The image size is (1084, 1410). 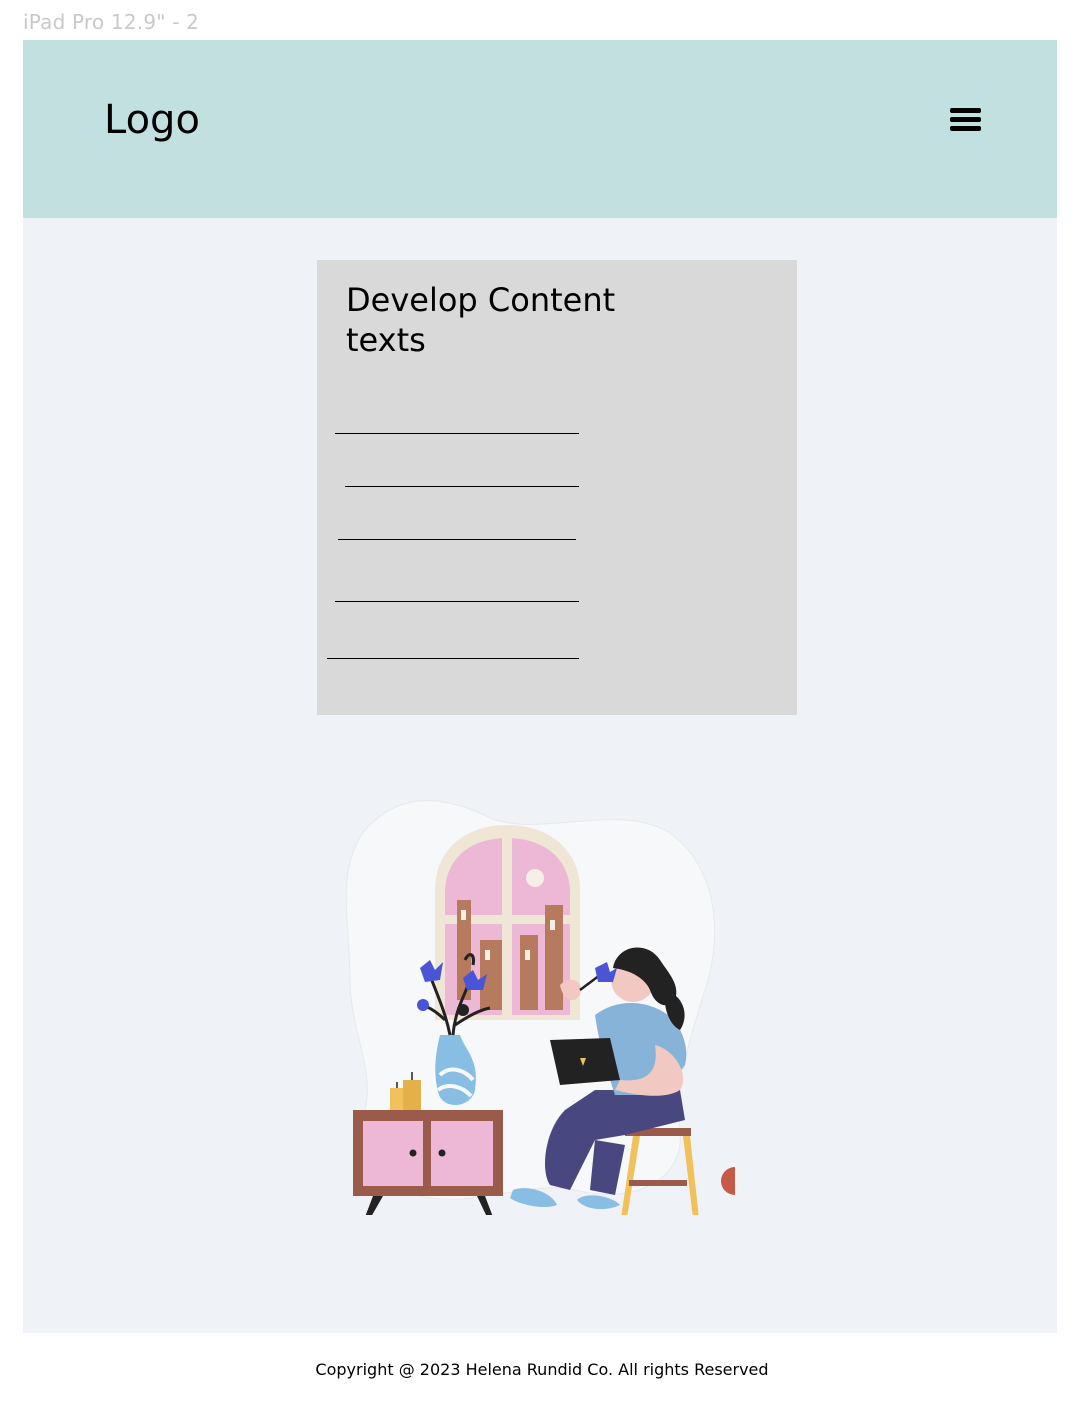 I want to click on hamburger-menu-icon, so click(x=966, y=120).